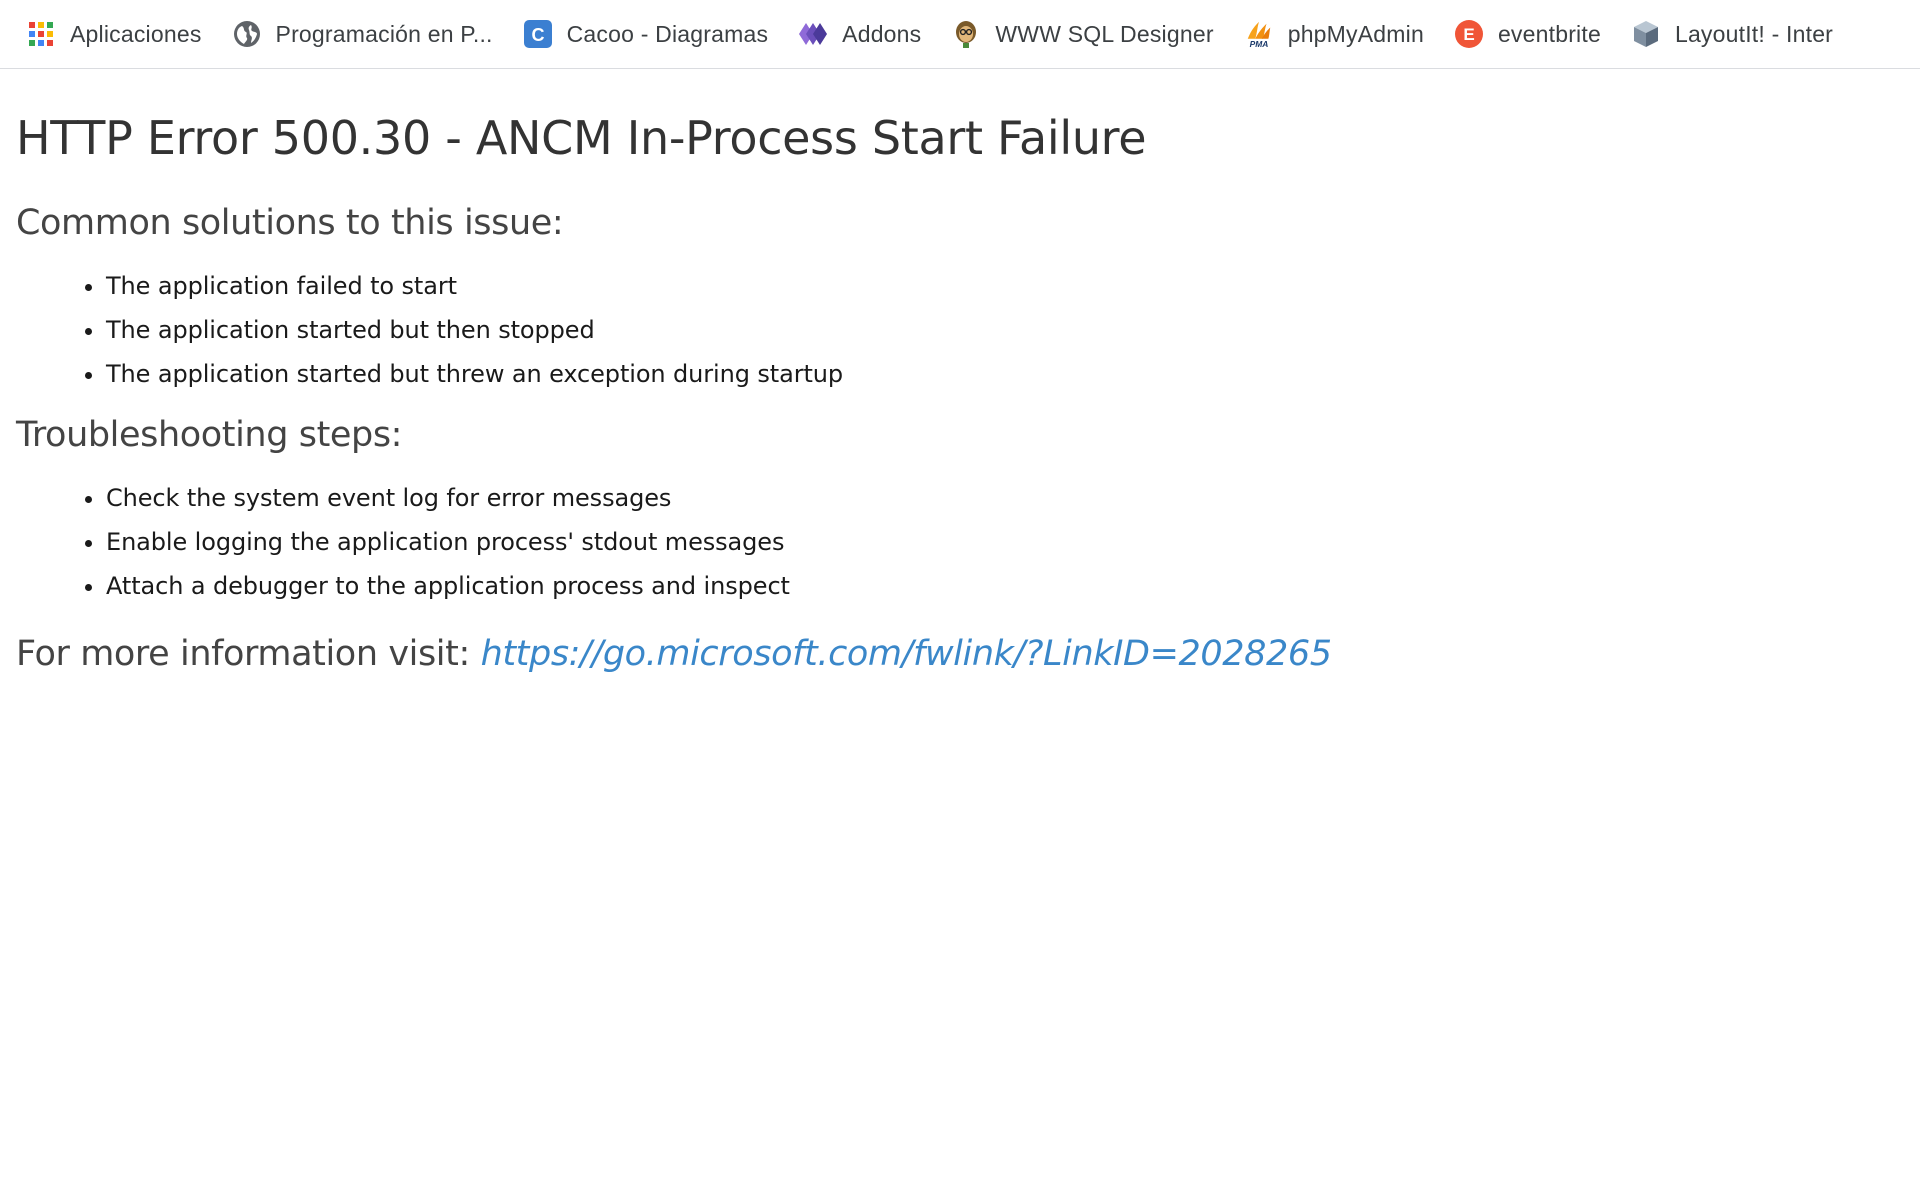 Image resolution: width=1920 pixels, height=1200 pixels. What do you see at coordinates (209, 435) in the screenshot?
I see `troubleshooting-heading: Troubleshooting steps:` at bounding box center [209, 435].